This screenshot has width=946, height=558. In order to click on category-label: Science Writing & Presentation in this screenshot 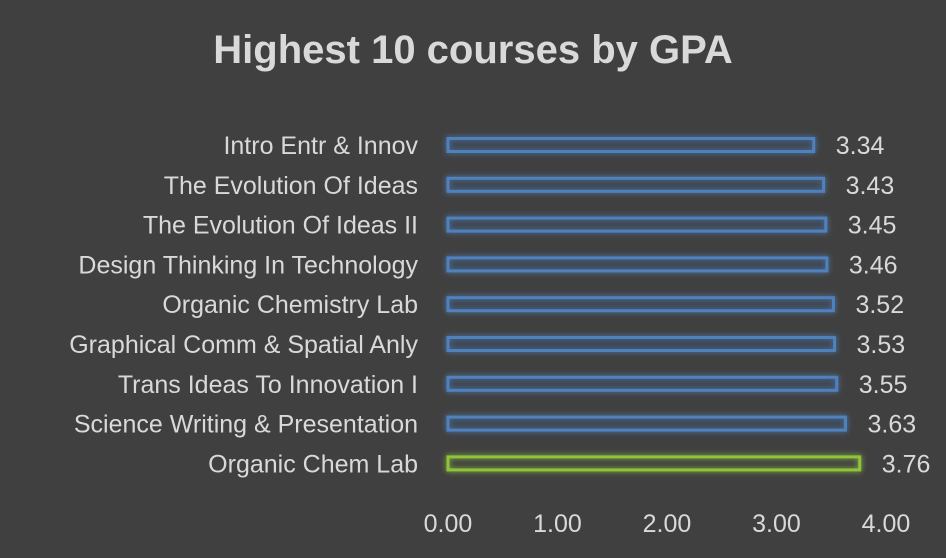, I will do `click(246, 425)`.